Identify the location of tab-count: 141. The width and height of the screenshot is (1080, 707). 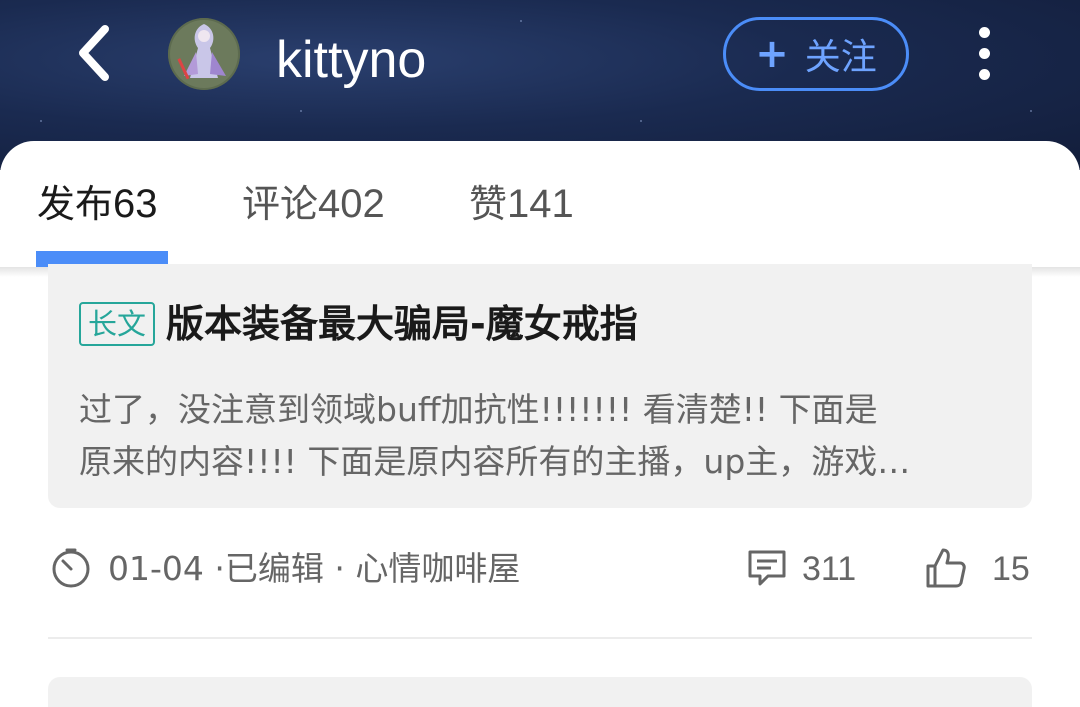
(540, 204).